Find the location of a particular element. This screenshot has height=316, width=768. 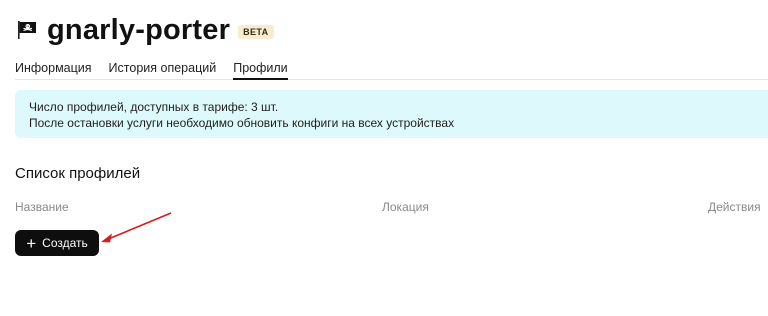

plus-icon: + is located at coordinates (31, 243).